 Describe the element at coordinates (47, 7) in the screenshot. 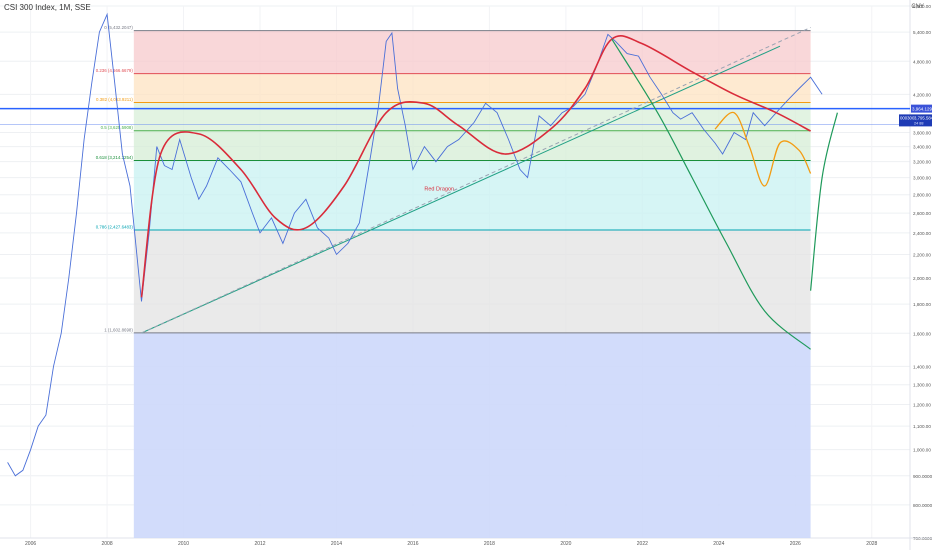

I see `chart-title: CSI 300 Index, 1M, SSE` at that location.